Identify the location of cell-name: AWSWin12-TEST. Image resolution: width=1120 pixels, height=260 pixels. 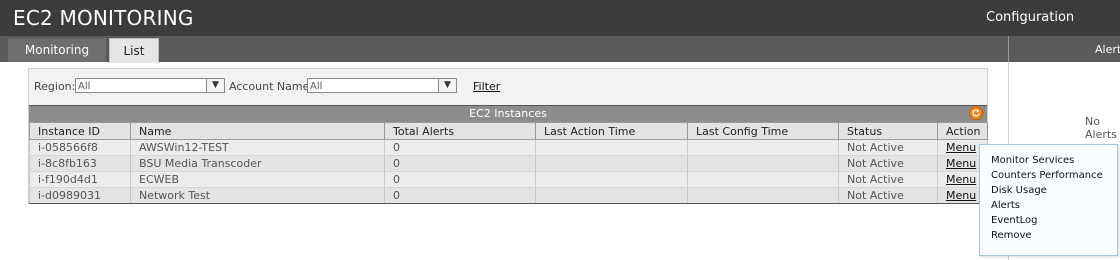
(257, 147).